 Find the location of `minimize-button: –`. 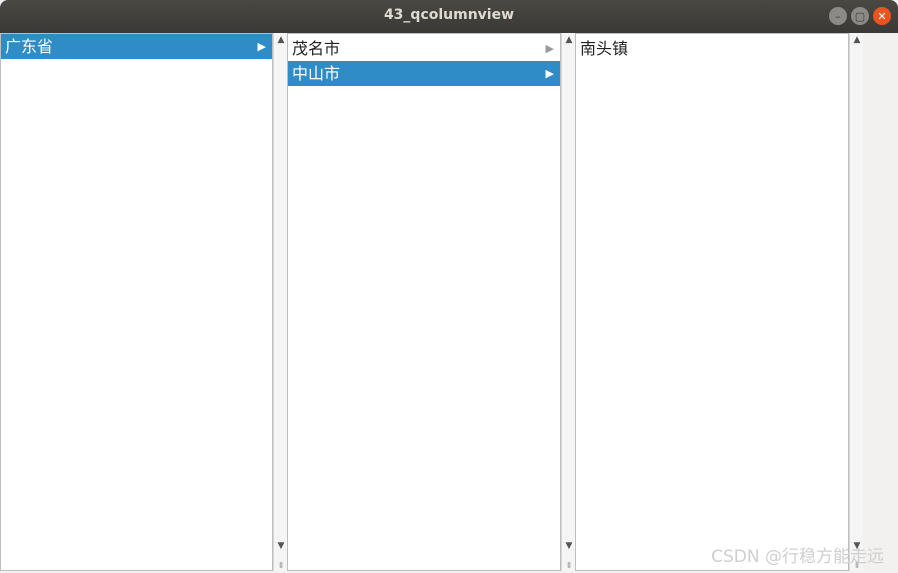

minimize-button: – is located at coordinates (838, 16).